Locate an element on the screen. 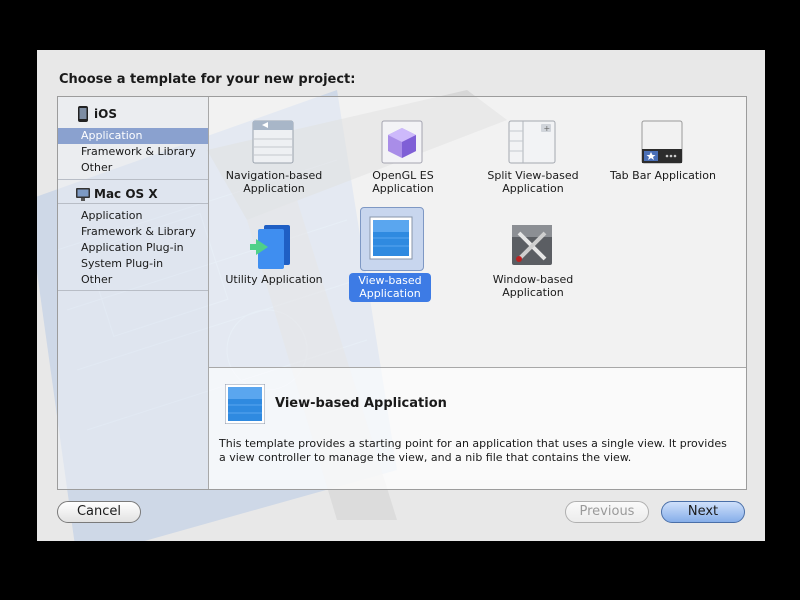 Image resolution: width=800 pixels, height=600 pixels. window-based-tools-icon is located at coordinates (532, 245).